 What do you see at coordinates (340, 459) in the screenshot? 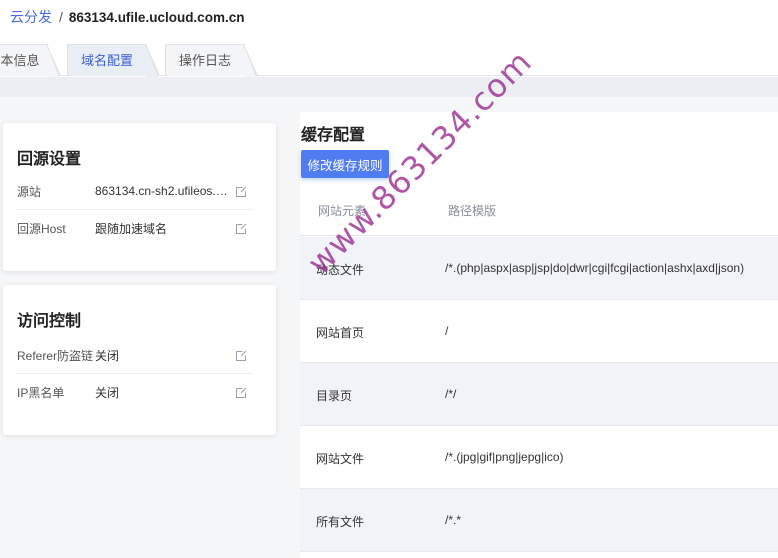
I see `table-cell-element: 网站文件` at bounding box center [340, 459].